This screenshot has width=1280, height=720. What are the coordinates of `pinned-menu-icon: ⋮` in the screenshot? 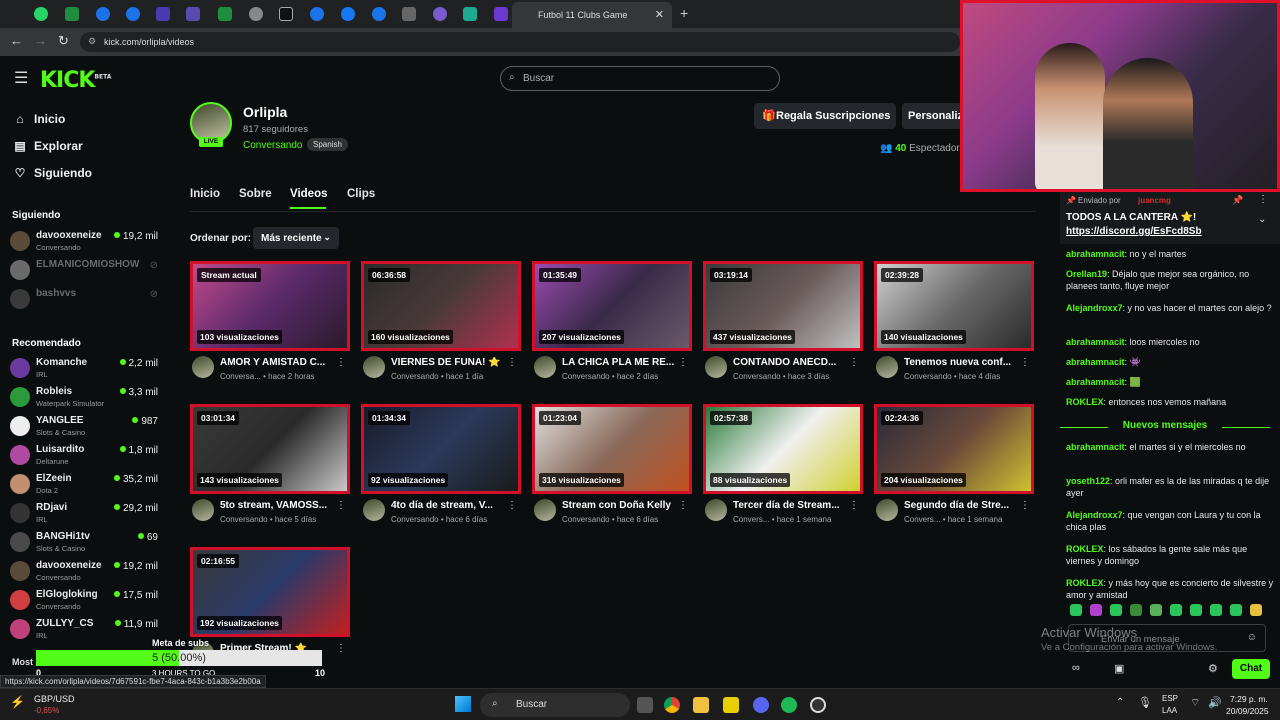 It's located at (1263, 199).